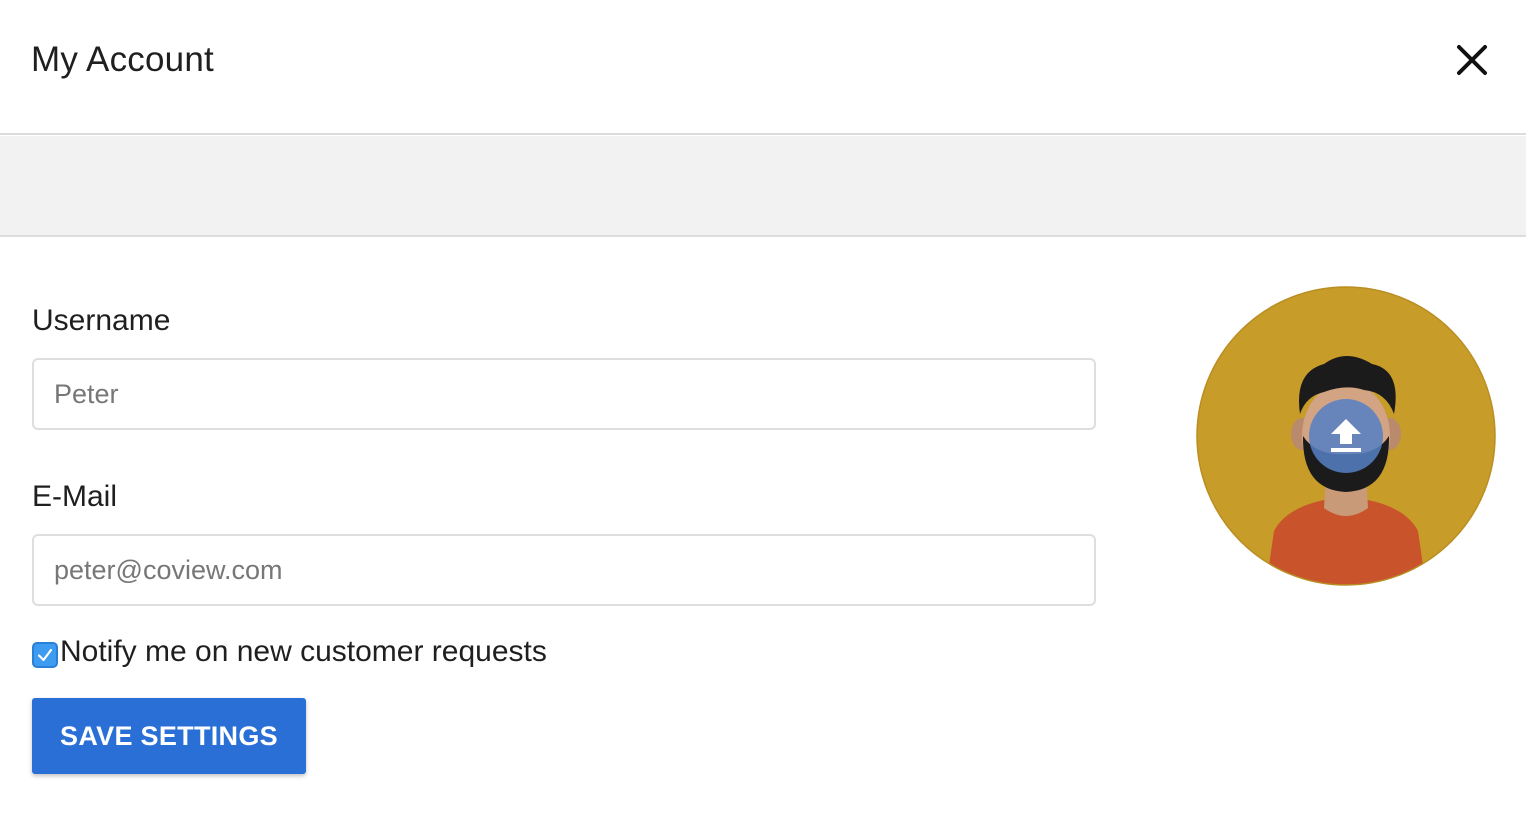 The width and height of the screenshot is (1526, 814). I want to click on notify-label: Notify me on new customer requests, so click(303, 651).